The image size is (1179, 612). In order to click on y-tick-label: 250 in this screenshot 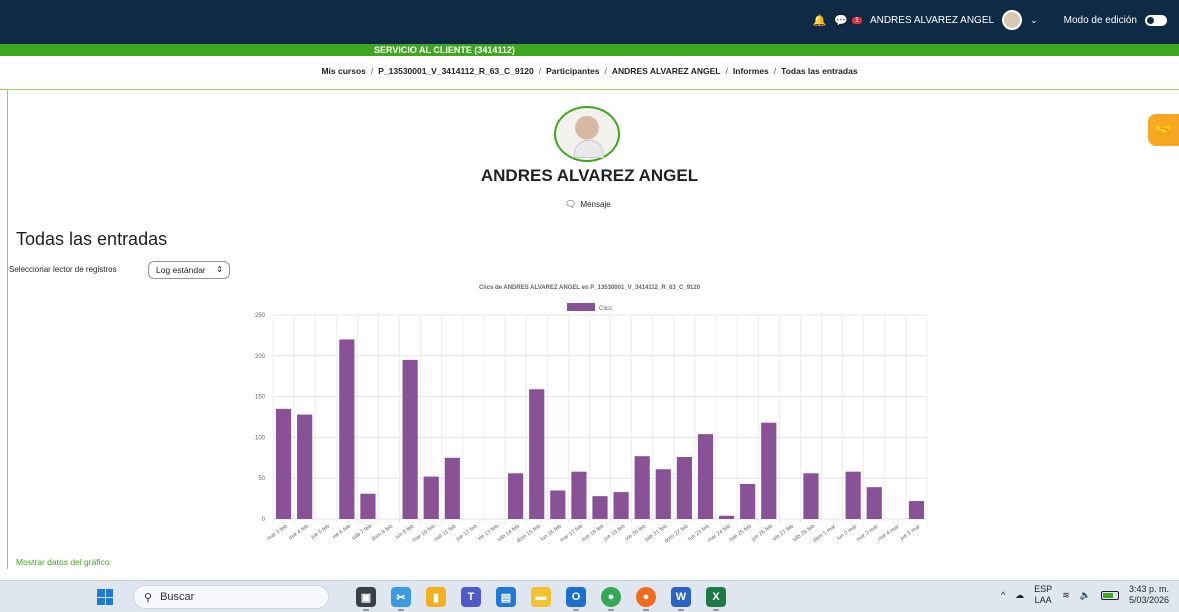, I will do `click(260, 316)`.